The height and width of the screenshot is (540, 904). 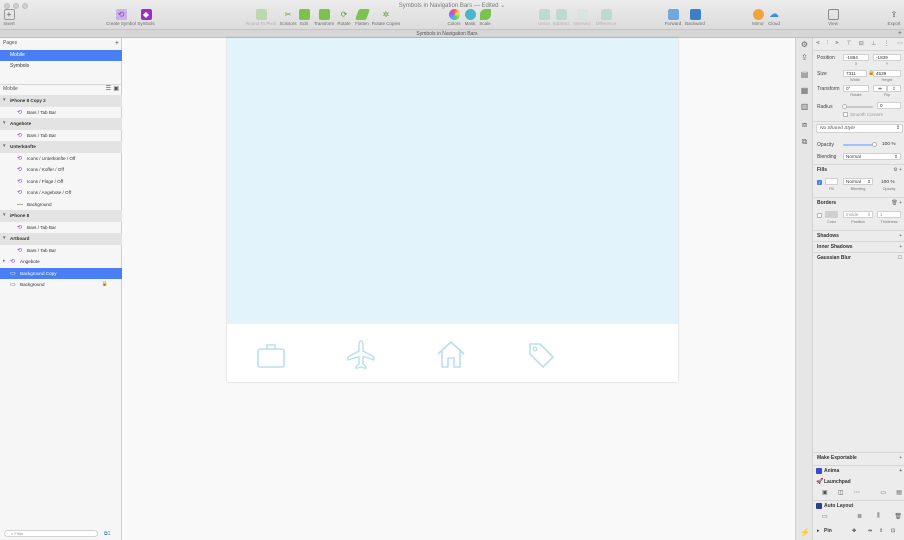 I want to click on align-left-icon: ⫷, so click(x=817, y=44).